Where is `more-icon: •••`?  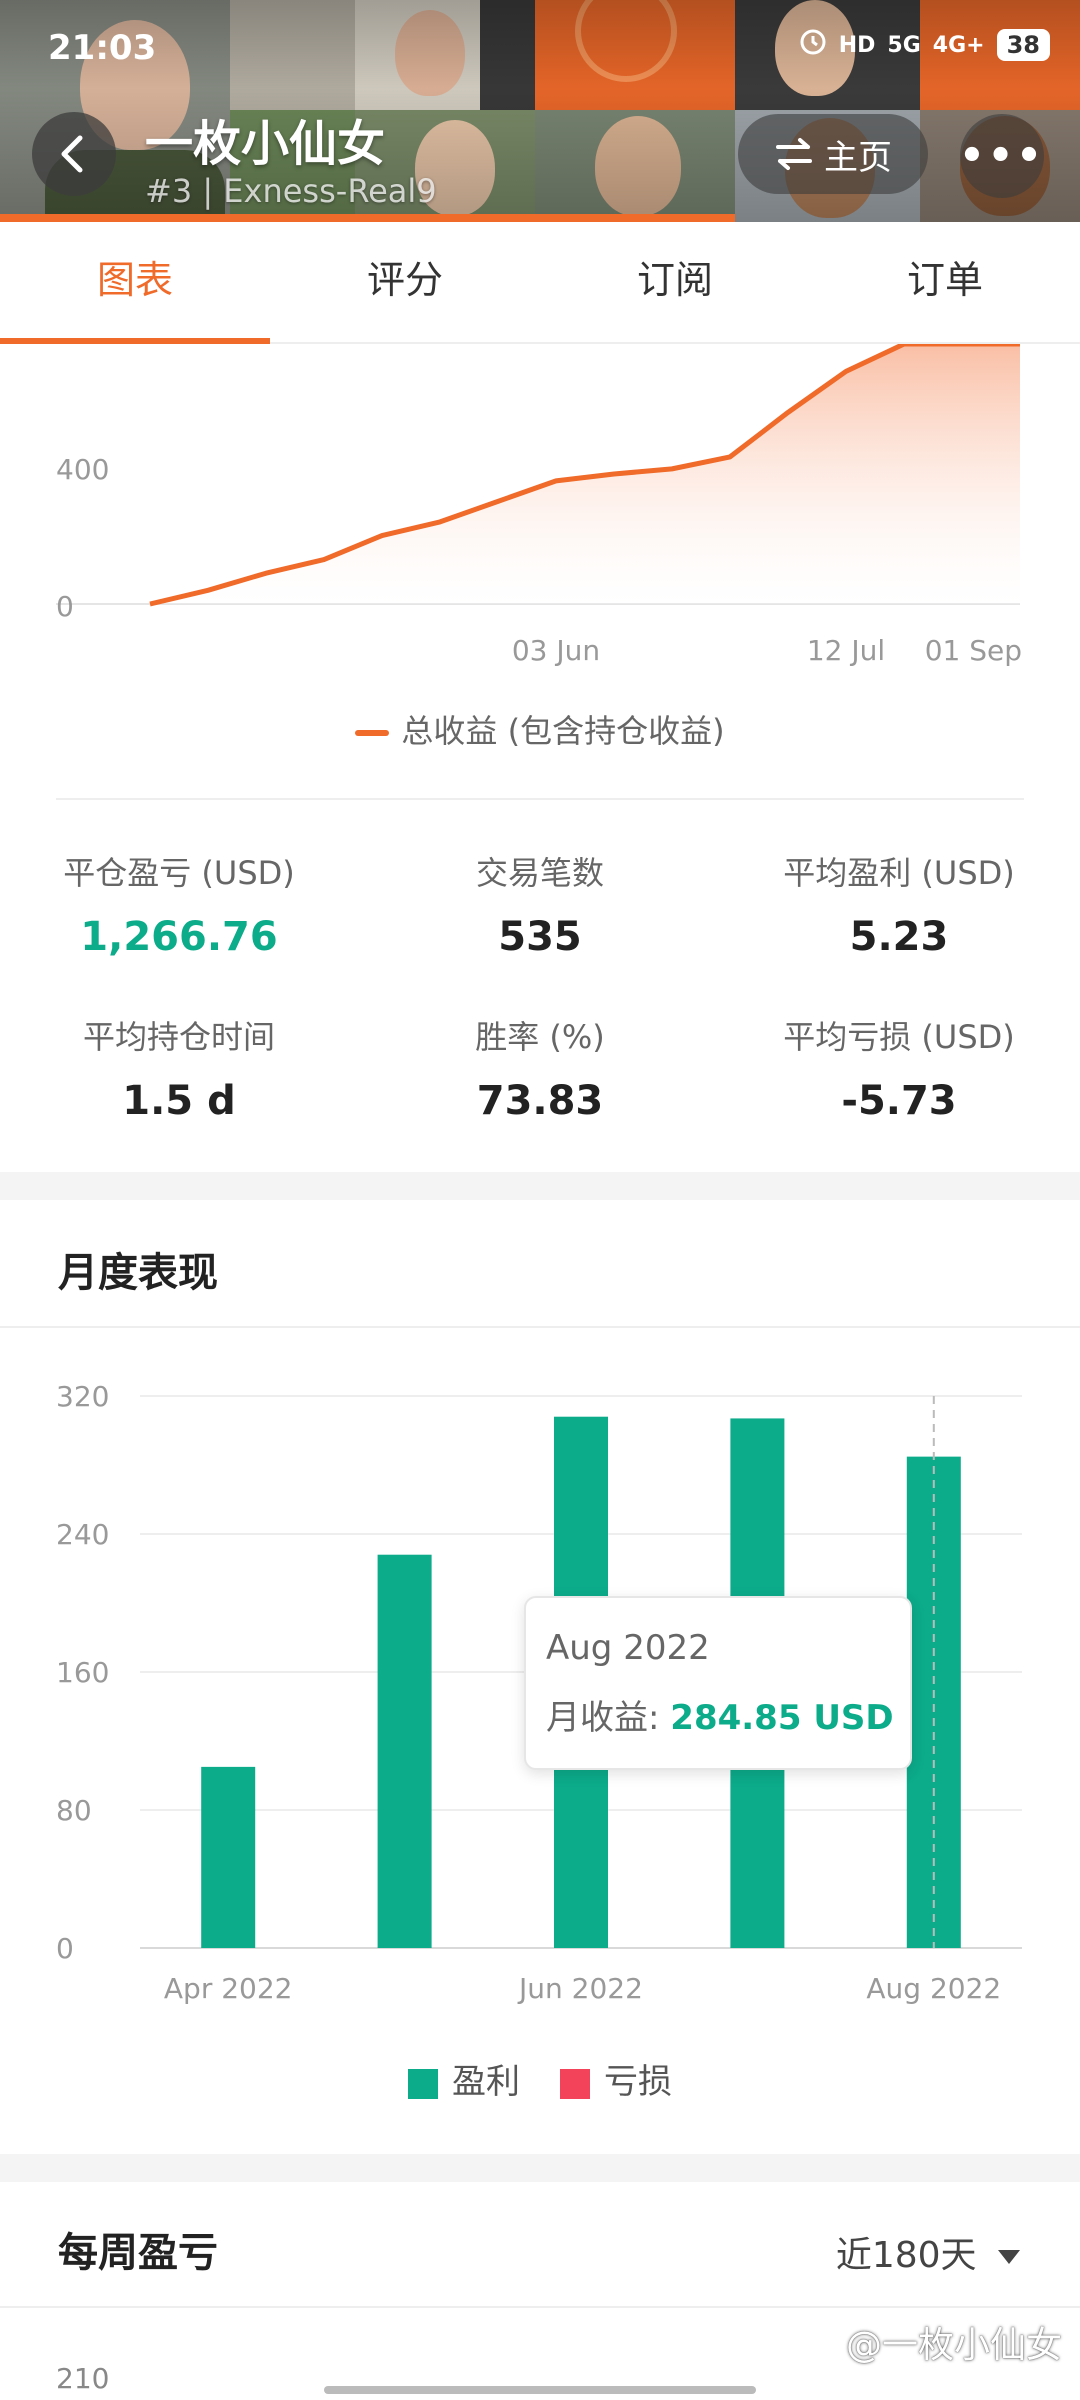
more-icon: ••• is located at coordinates (1002, 156).